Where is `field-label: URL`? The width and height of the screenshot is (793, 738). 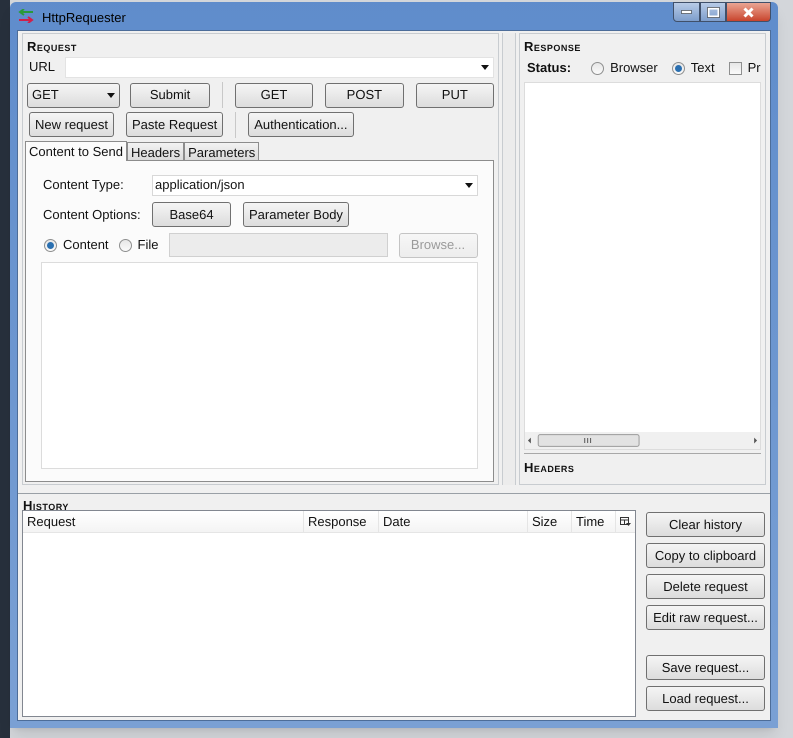
field-label: URL is located at coordinates (42, 67).